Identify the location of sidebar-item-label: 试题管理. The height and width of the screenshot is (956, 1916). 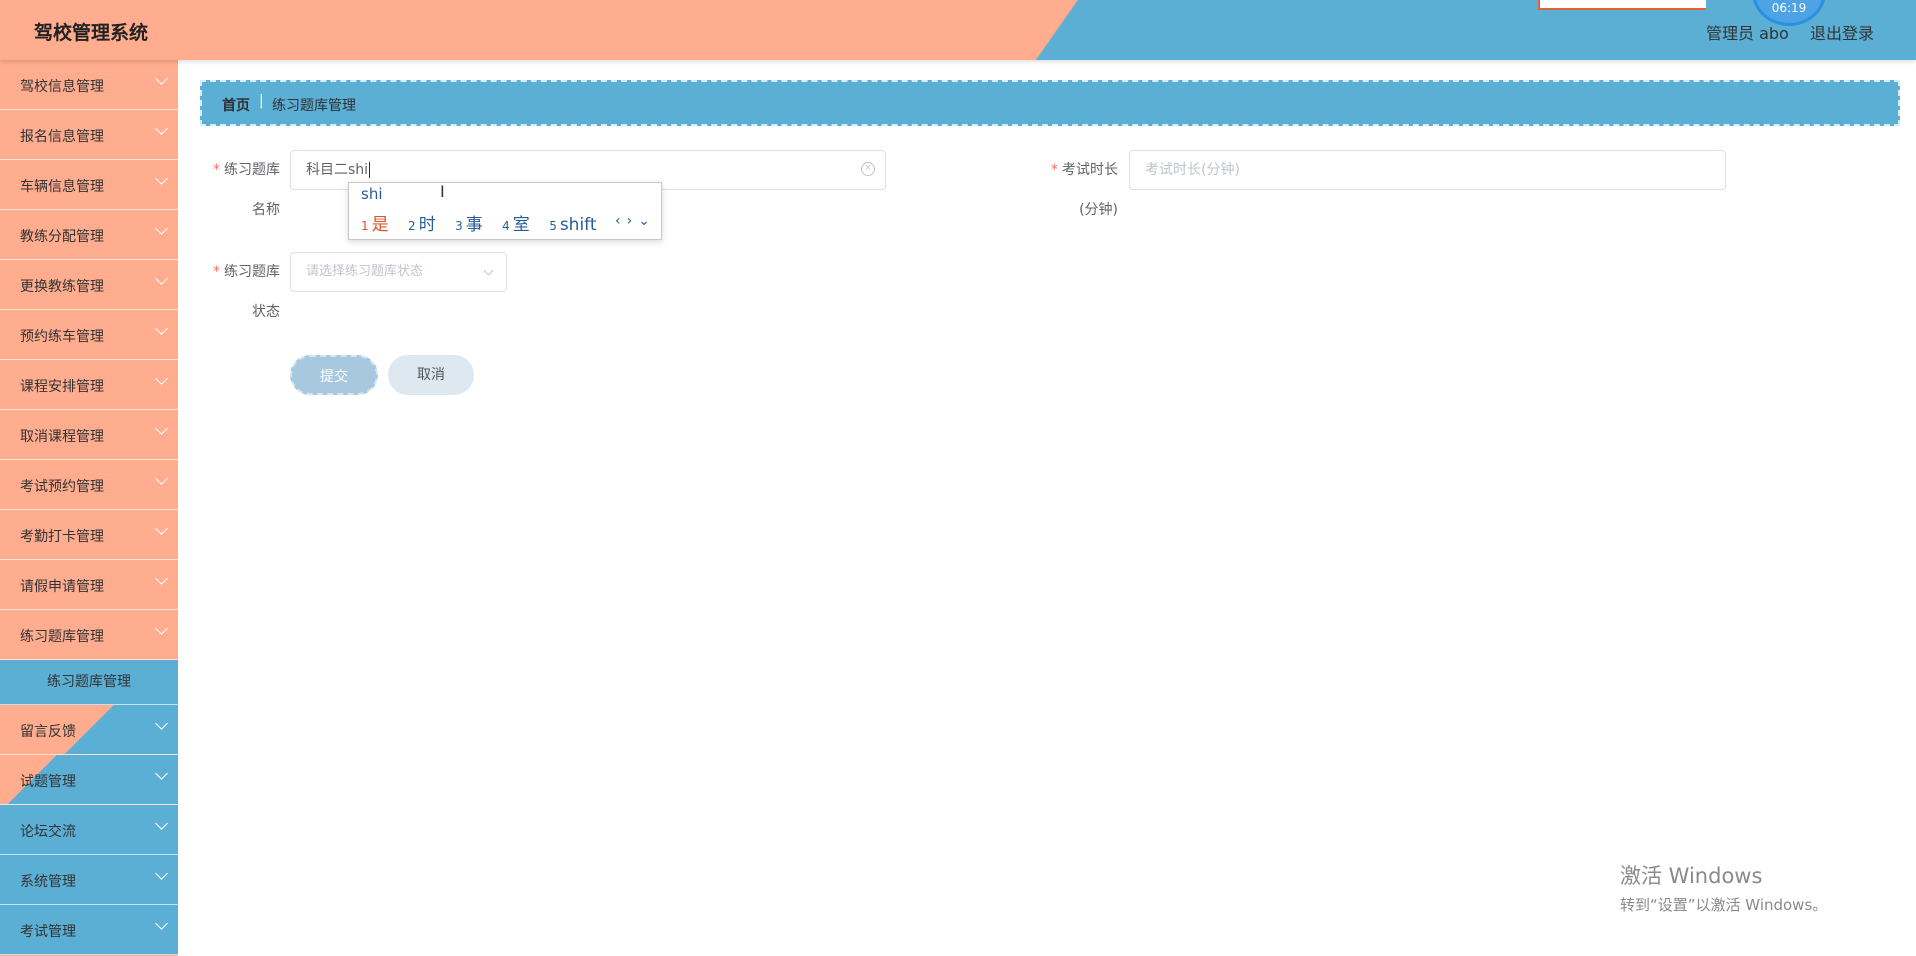
(48, 782).